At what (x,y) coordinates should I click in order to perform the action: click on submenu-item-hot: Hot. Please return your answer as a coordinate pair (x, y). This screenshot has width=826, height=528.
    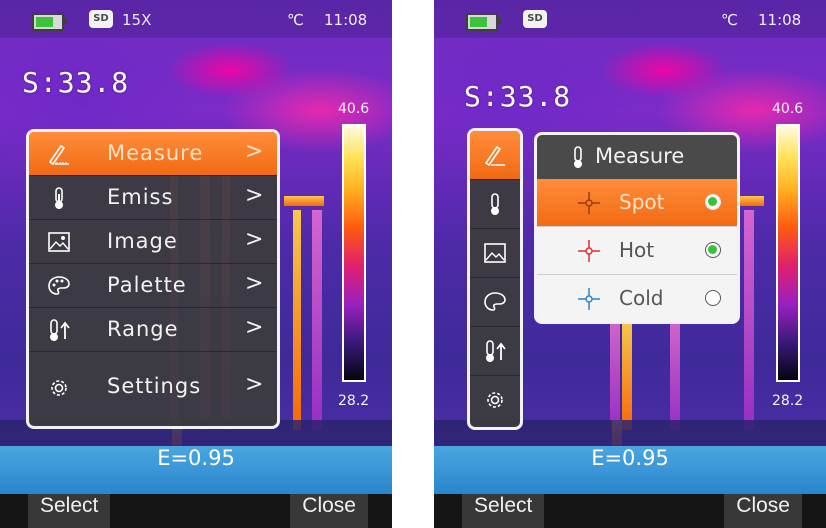
    Looking at the image, I should click on (637, 251).